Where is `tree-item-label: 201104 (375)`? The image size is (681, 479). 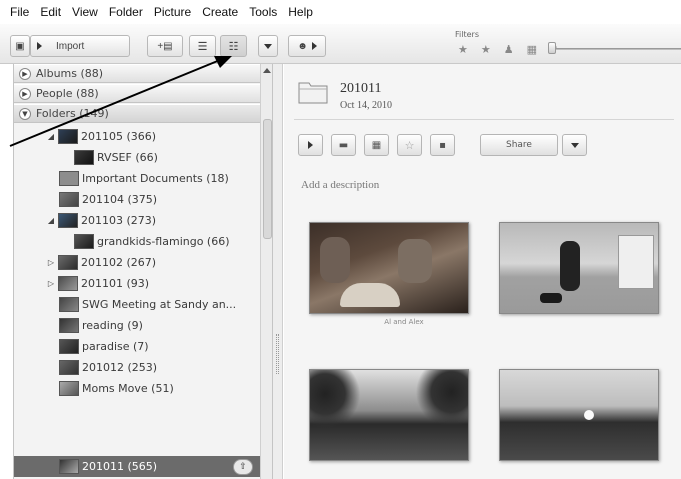 tree-item-label: 201104 (375) is located at coordinates (120, 199).